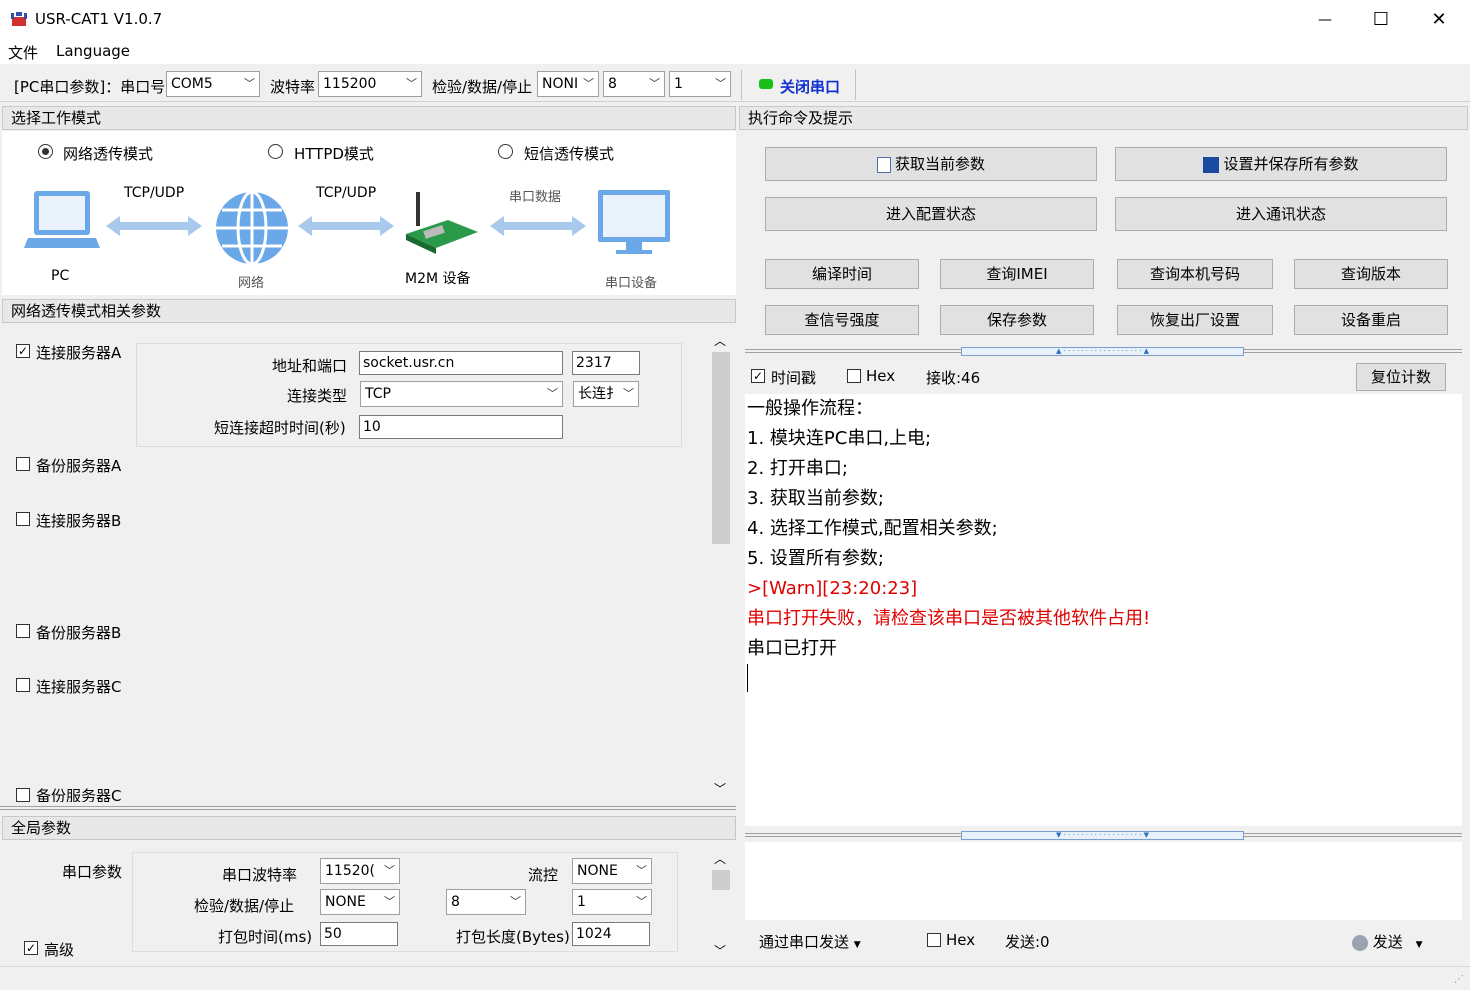 This screenshot has width=1470, height=990. What do you see at coordinates (735, 20) in the screenshot?
I see `title-bar: USR-CAT1 V1.0.7 — ☐ ✕` at bounding box center [735, 20].